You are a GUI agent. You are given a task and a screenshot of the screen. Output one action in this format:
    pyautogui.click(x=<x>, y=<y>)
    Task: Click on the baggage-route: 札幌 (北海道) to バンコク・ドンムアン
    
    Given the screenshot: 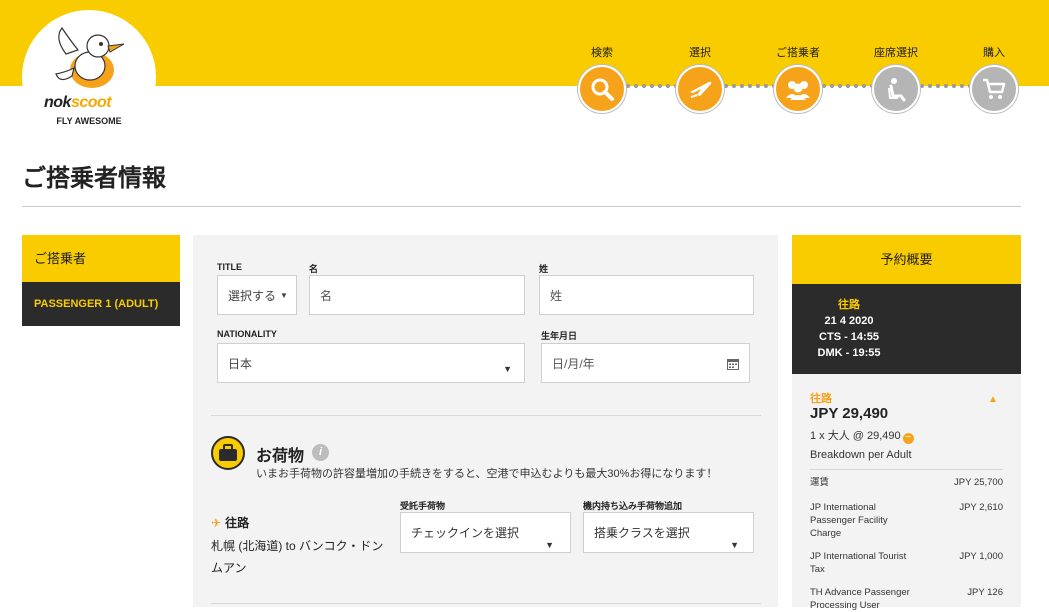 What is the action you would take?
    pyautogui.click(x=297, y=557)
    